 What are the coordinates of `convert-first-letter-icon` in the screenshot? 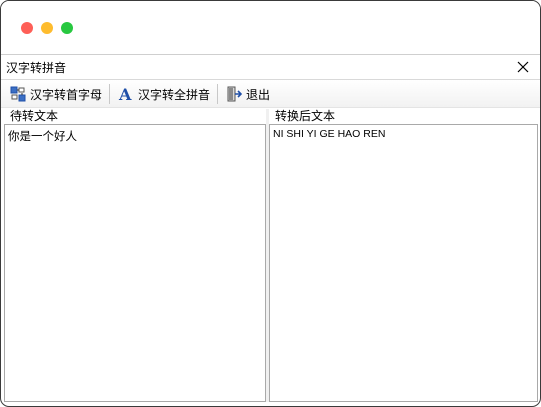 It's located at (18, 94).